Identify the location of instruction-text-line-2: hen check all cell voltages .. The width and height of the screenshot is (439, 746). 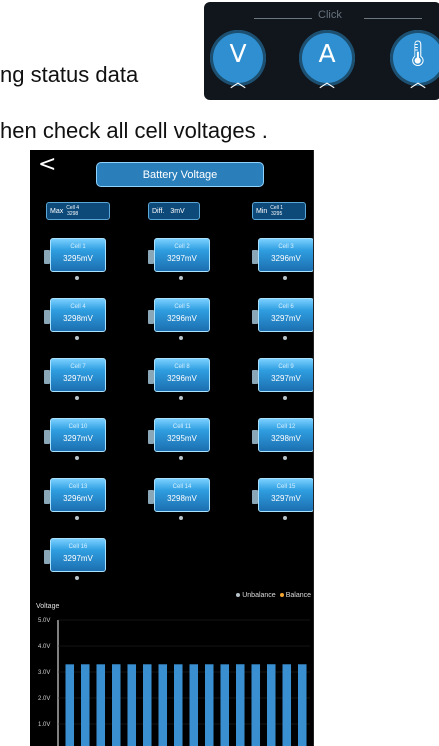
(134, 130).